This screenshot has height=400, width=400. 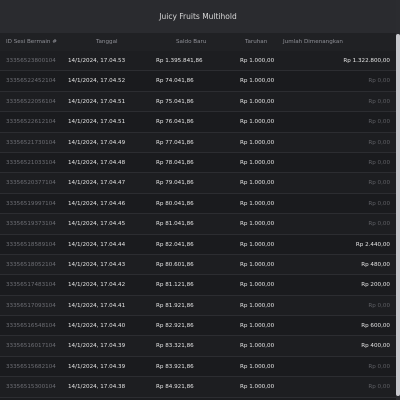 What do you see at coordinates (31, 326) in the screenshot?
I see `session-id-cell: 33356516548104` at bounding box center [31, 326].